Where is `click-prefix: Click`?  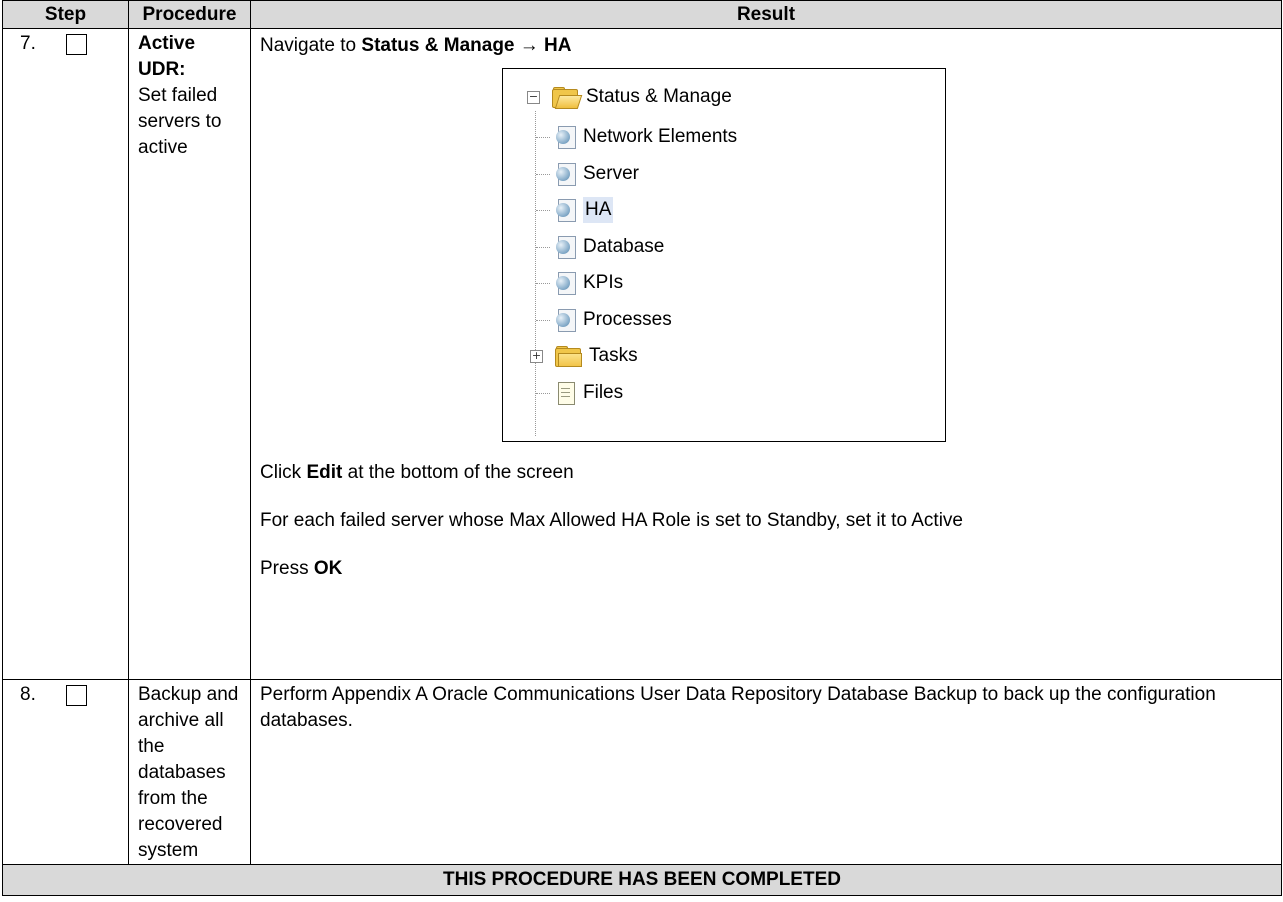
click-prefix: Click is located at coordinates (283, 472).